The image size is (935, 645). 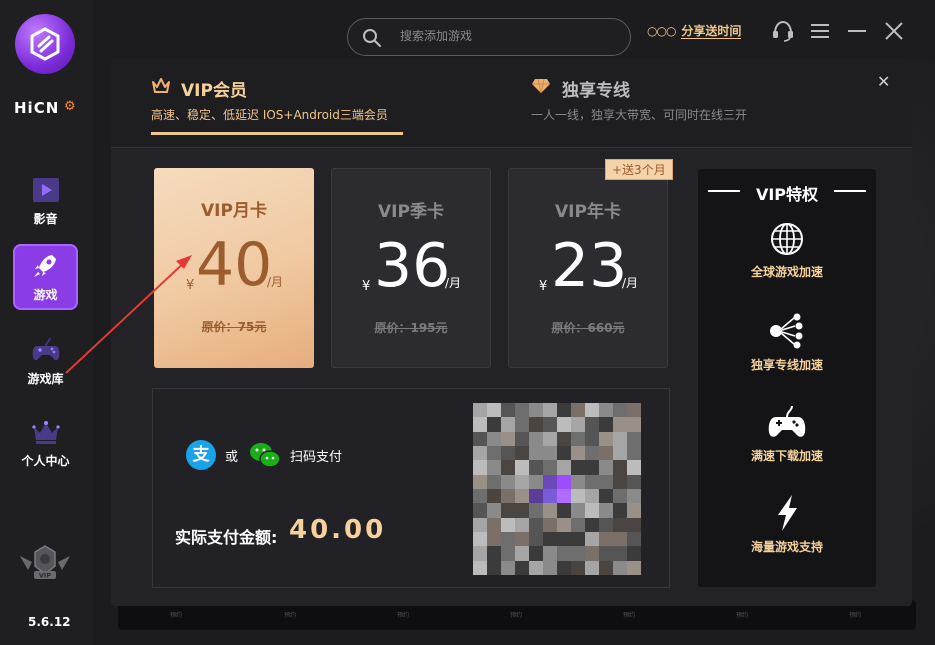 What do you see at coordinates (45, 443) in the screenshot?
I see `sidebar-item-profile: 个人中心` at bounding box center [45, 443].